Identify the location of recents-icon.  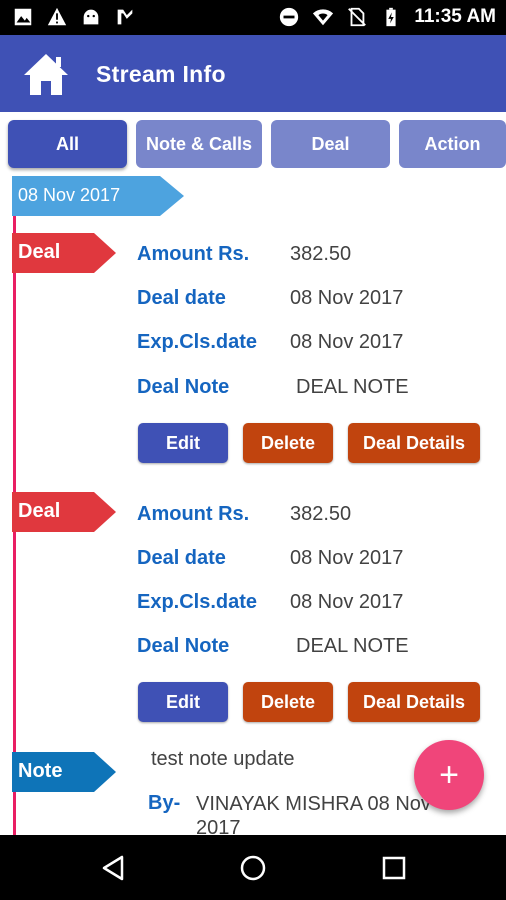
(394, 868).